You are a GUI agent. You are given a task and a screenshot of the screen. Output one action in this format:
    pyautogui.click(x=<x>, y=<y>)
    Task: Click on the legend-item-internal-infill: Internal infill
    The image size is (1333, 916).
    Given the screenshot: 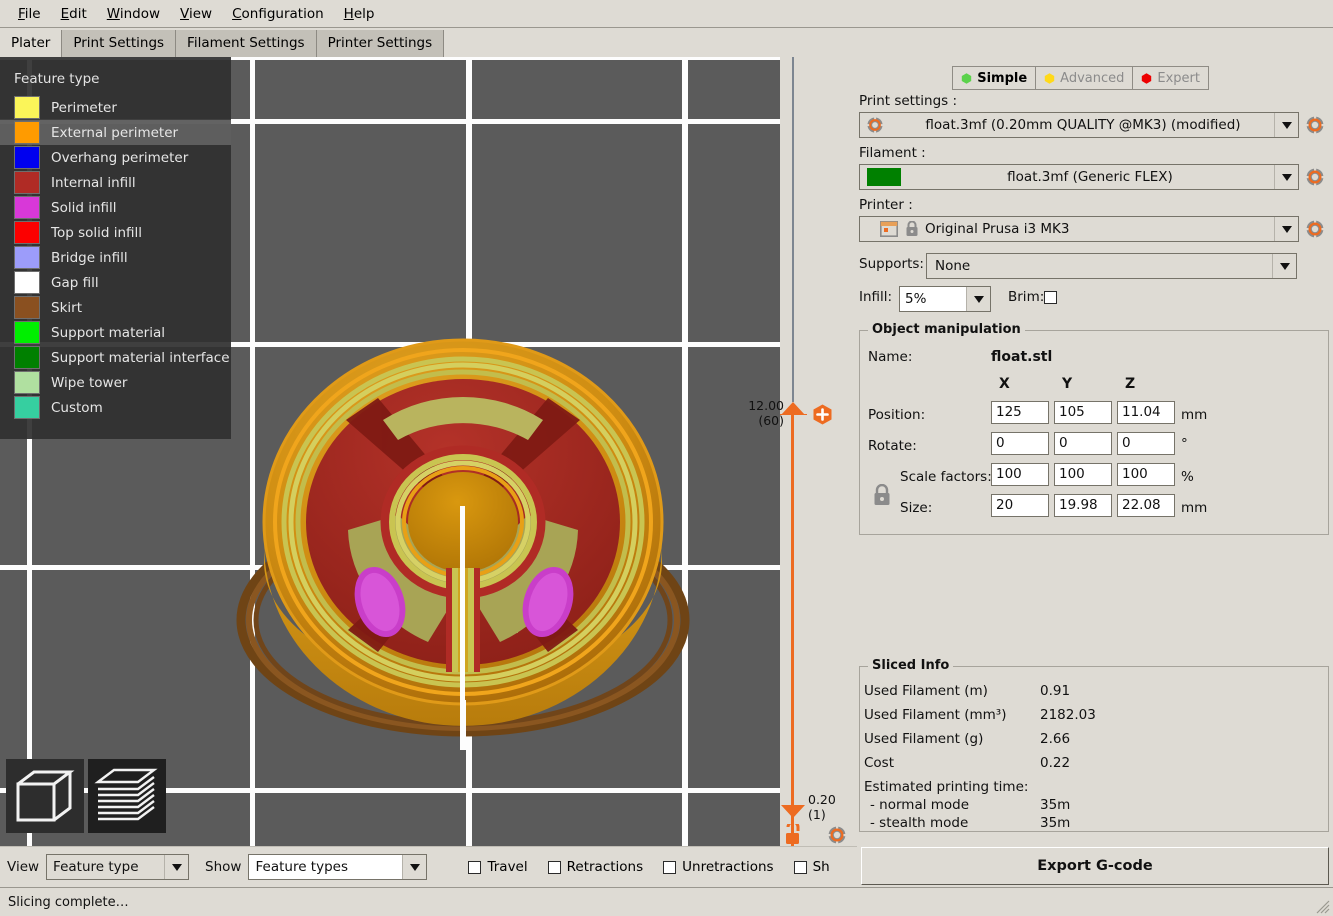 What is the action you would take?
    pyautogui.click(x=115, y=182)
    